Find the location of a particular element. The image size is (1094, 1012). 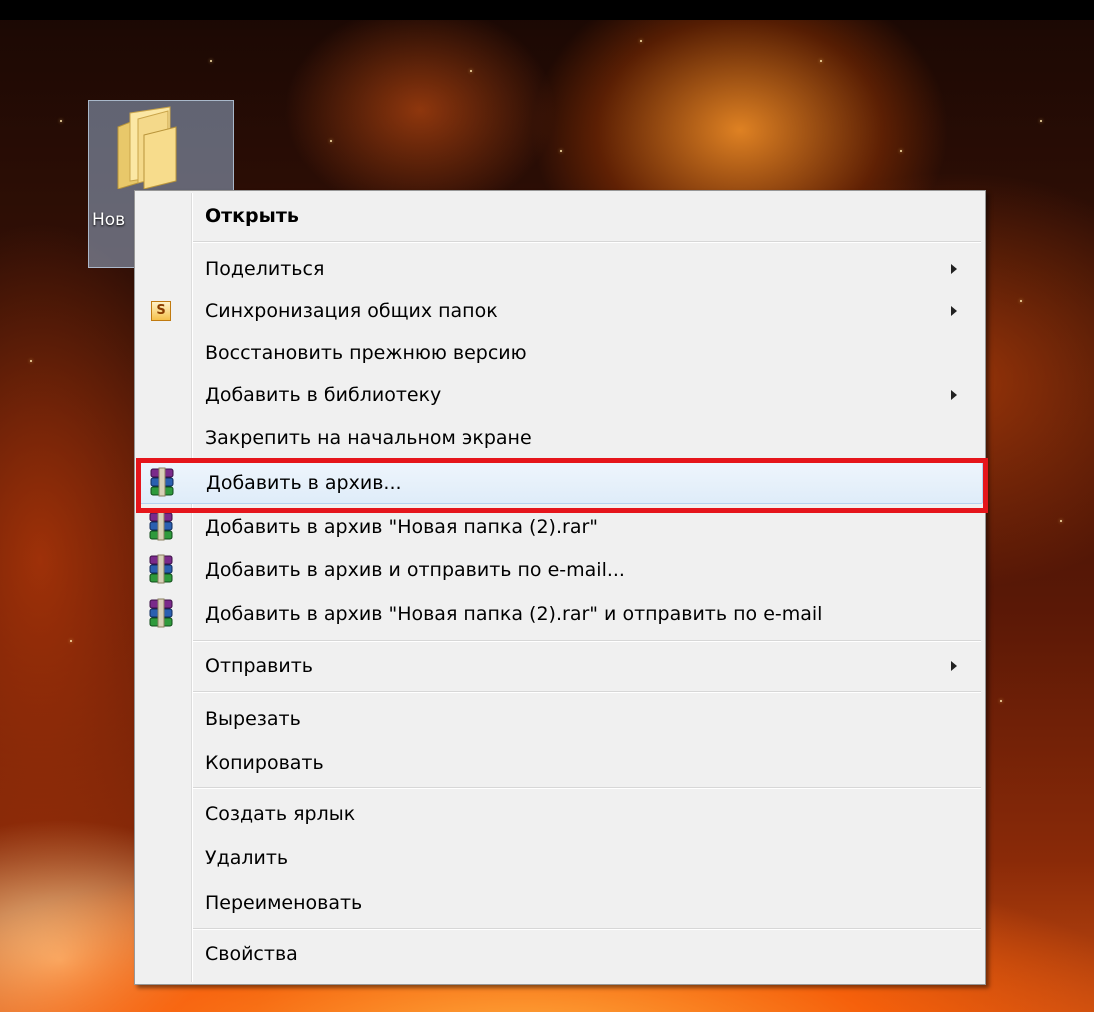

menu-item-label: Переименовать is located at coordinates (284, 903).